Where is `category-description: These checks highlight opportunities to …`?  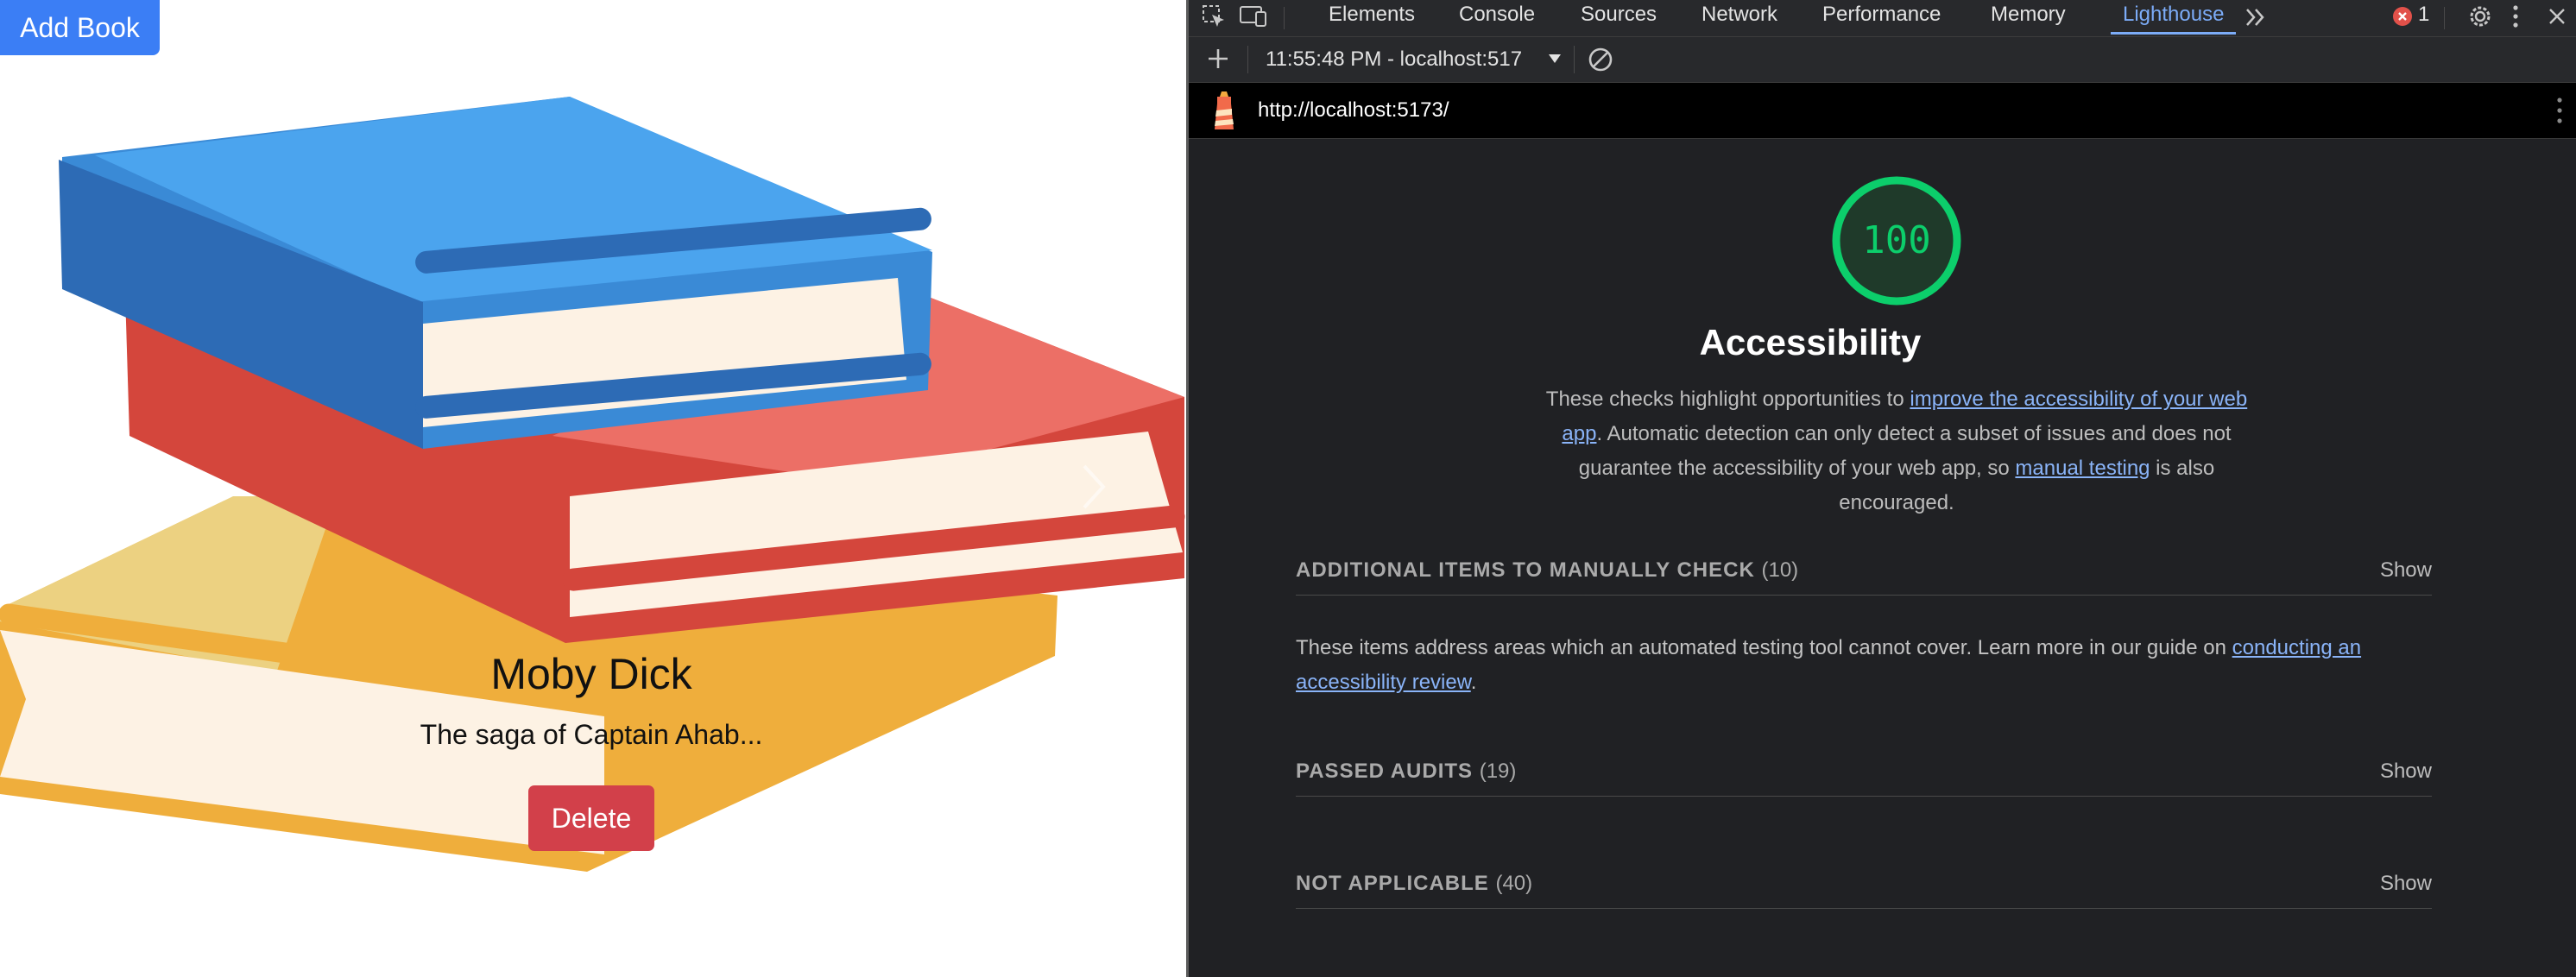
category-description: These checks highlight opportunities to … is located at coordinates (1897, 451).